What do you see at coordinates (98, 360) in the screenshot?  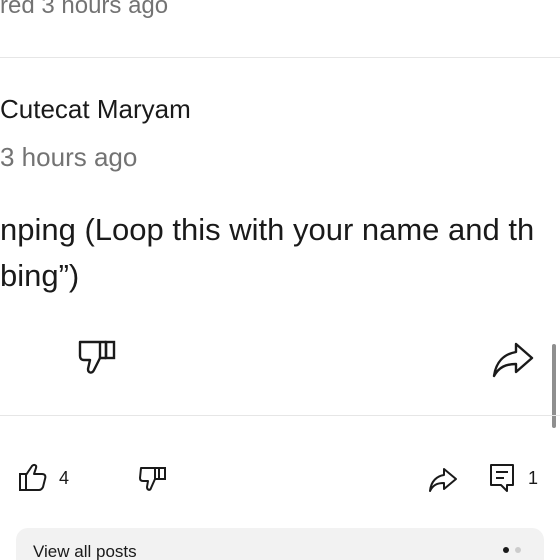 I see `comment-dislike-icon` at bounding box center [98, 360].